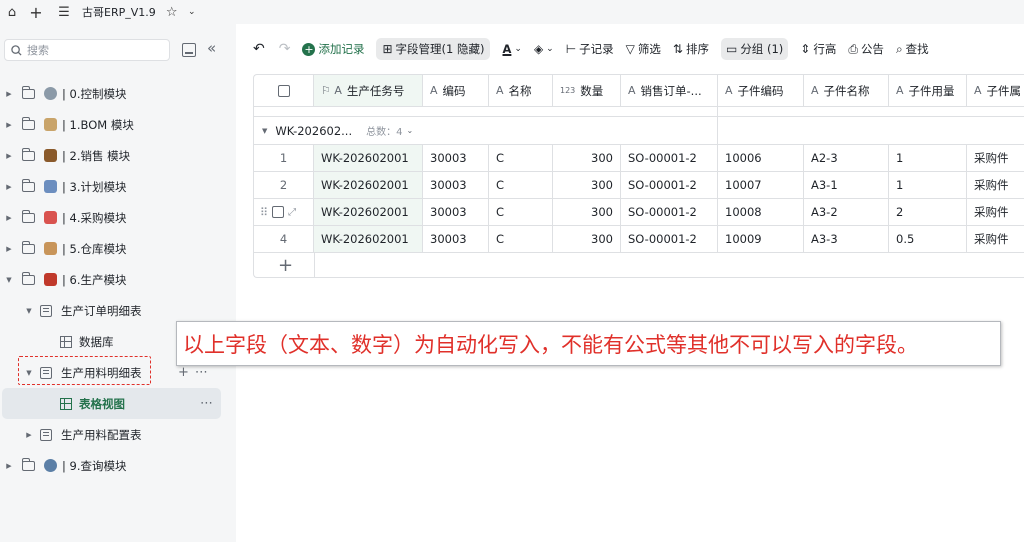  I want to click on sidebar-item-config-table: ▶ 生产用料配置表, so click(118, 434).